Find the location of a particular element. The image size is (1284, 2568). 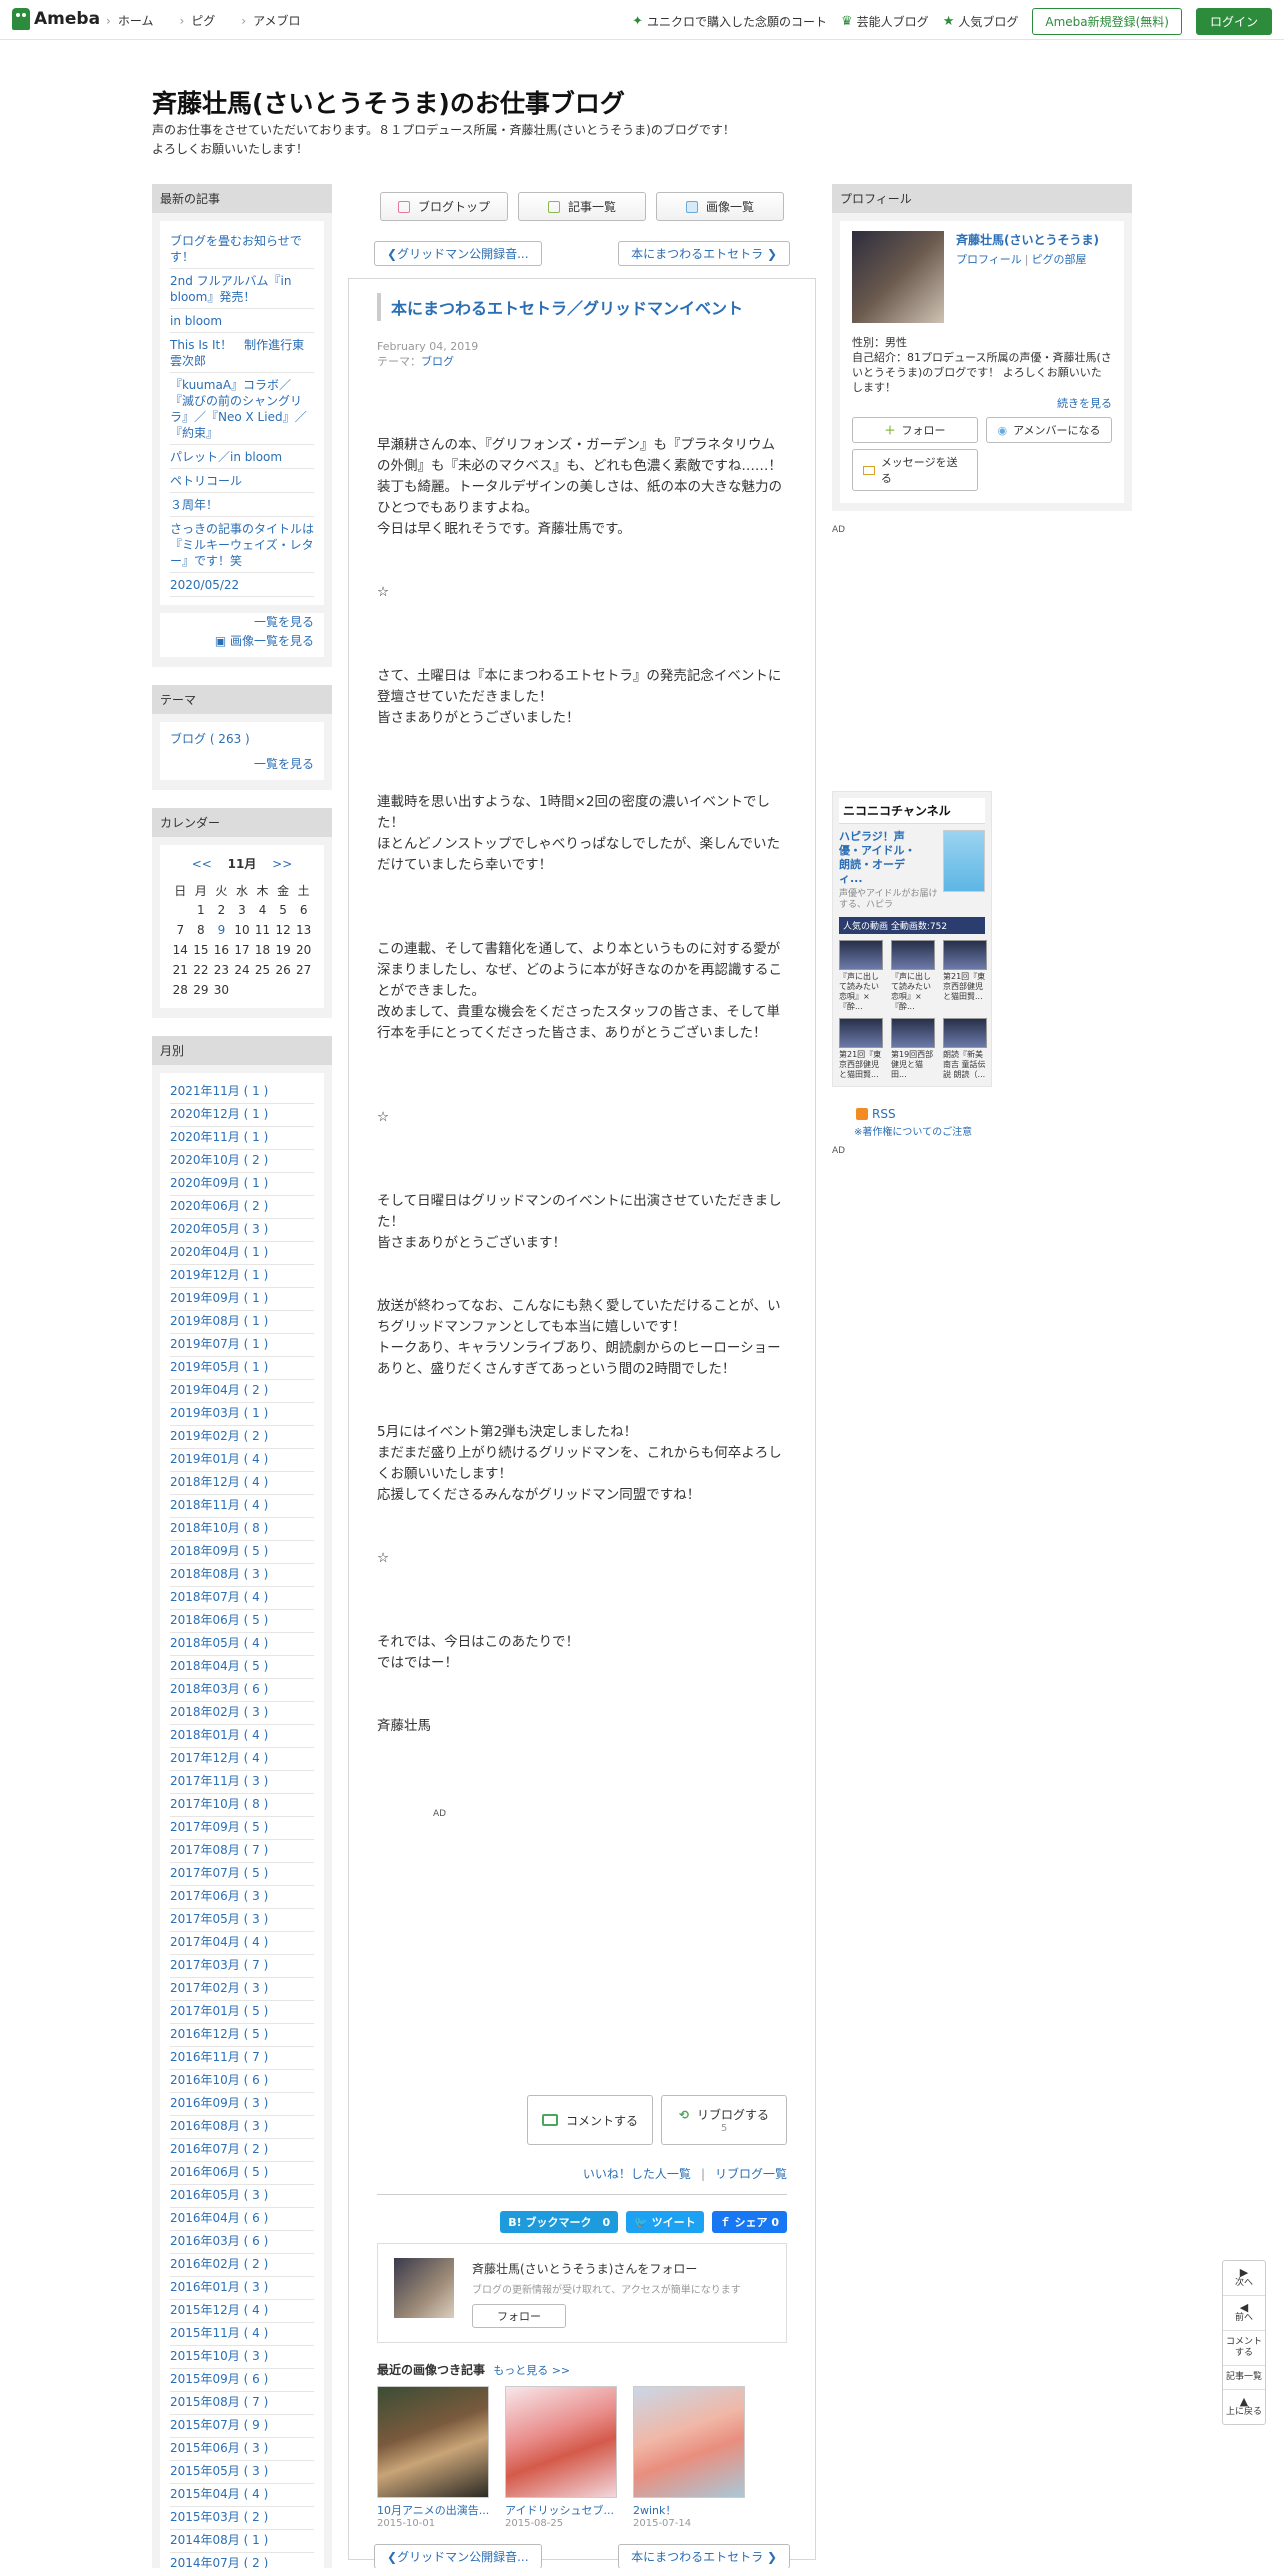

hatena-bookmark-button: B! ブックマーク 0 is located at coordinates (559, 2222).